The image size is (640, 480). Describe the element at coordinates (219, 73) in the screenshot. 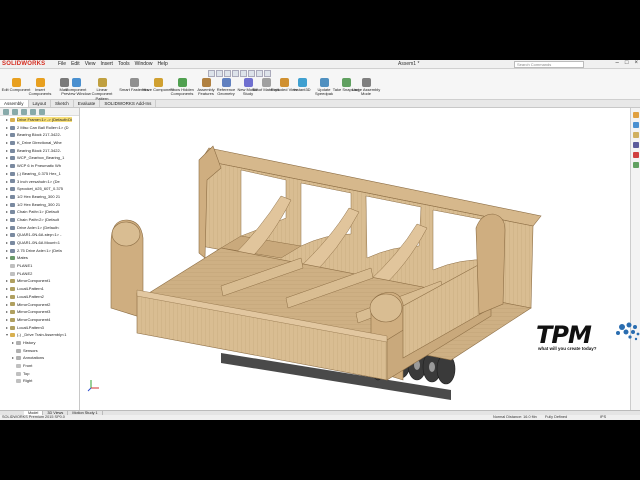

I see `open-icon` at that location.